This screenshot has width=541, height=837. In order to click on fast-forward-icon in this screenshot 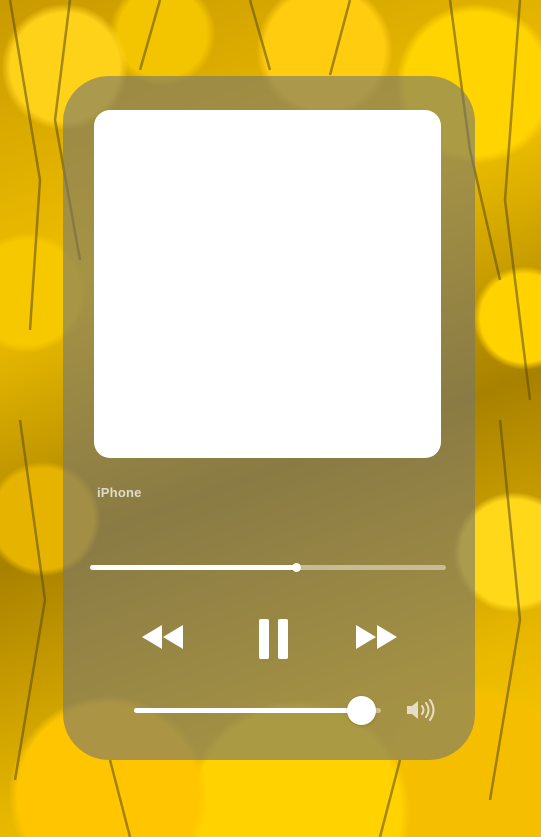, I will do `click(376, 637)`.